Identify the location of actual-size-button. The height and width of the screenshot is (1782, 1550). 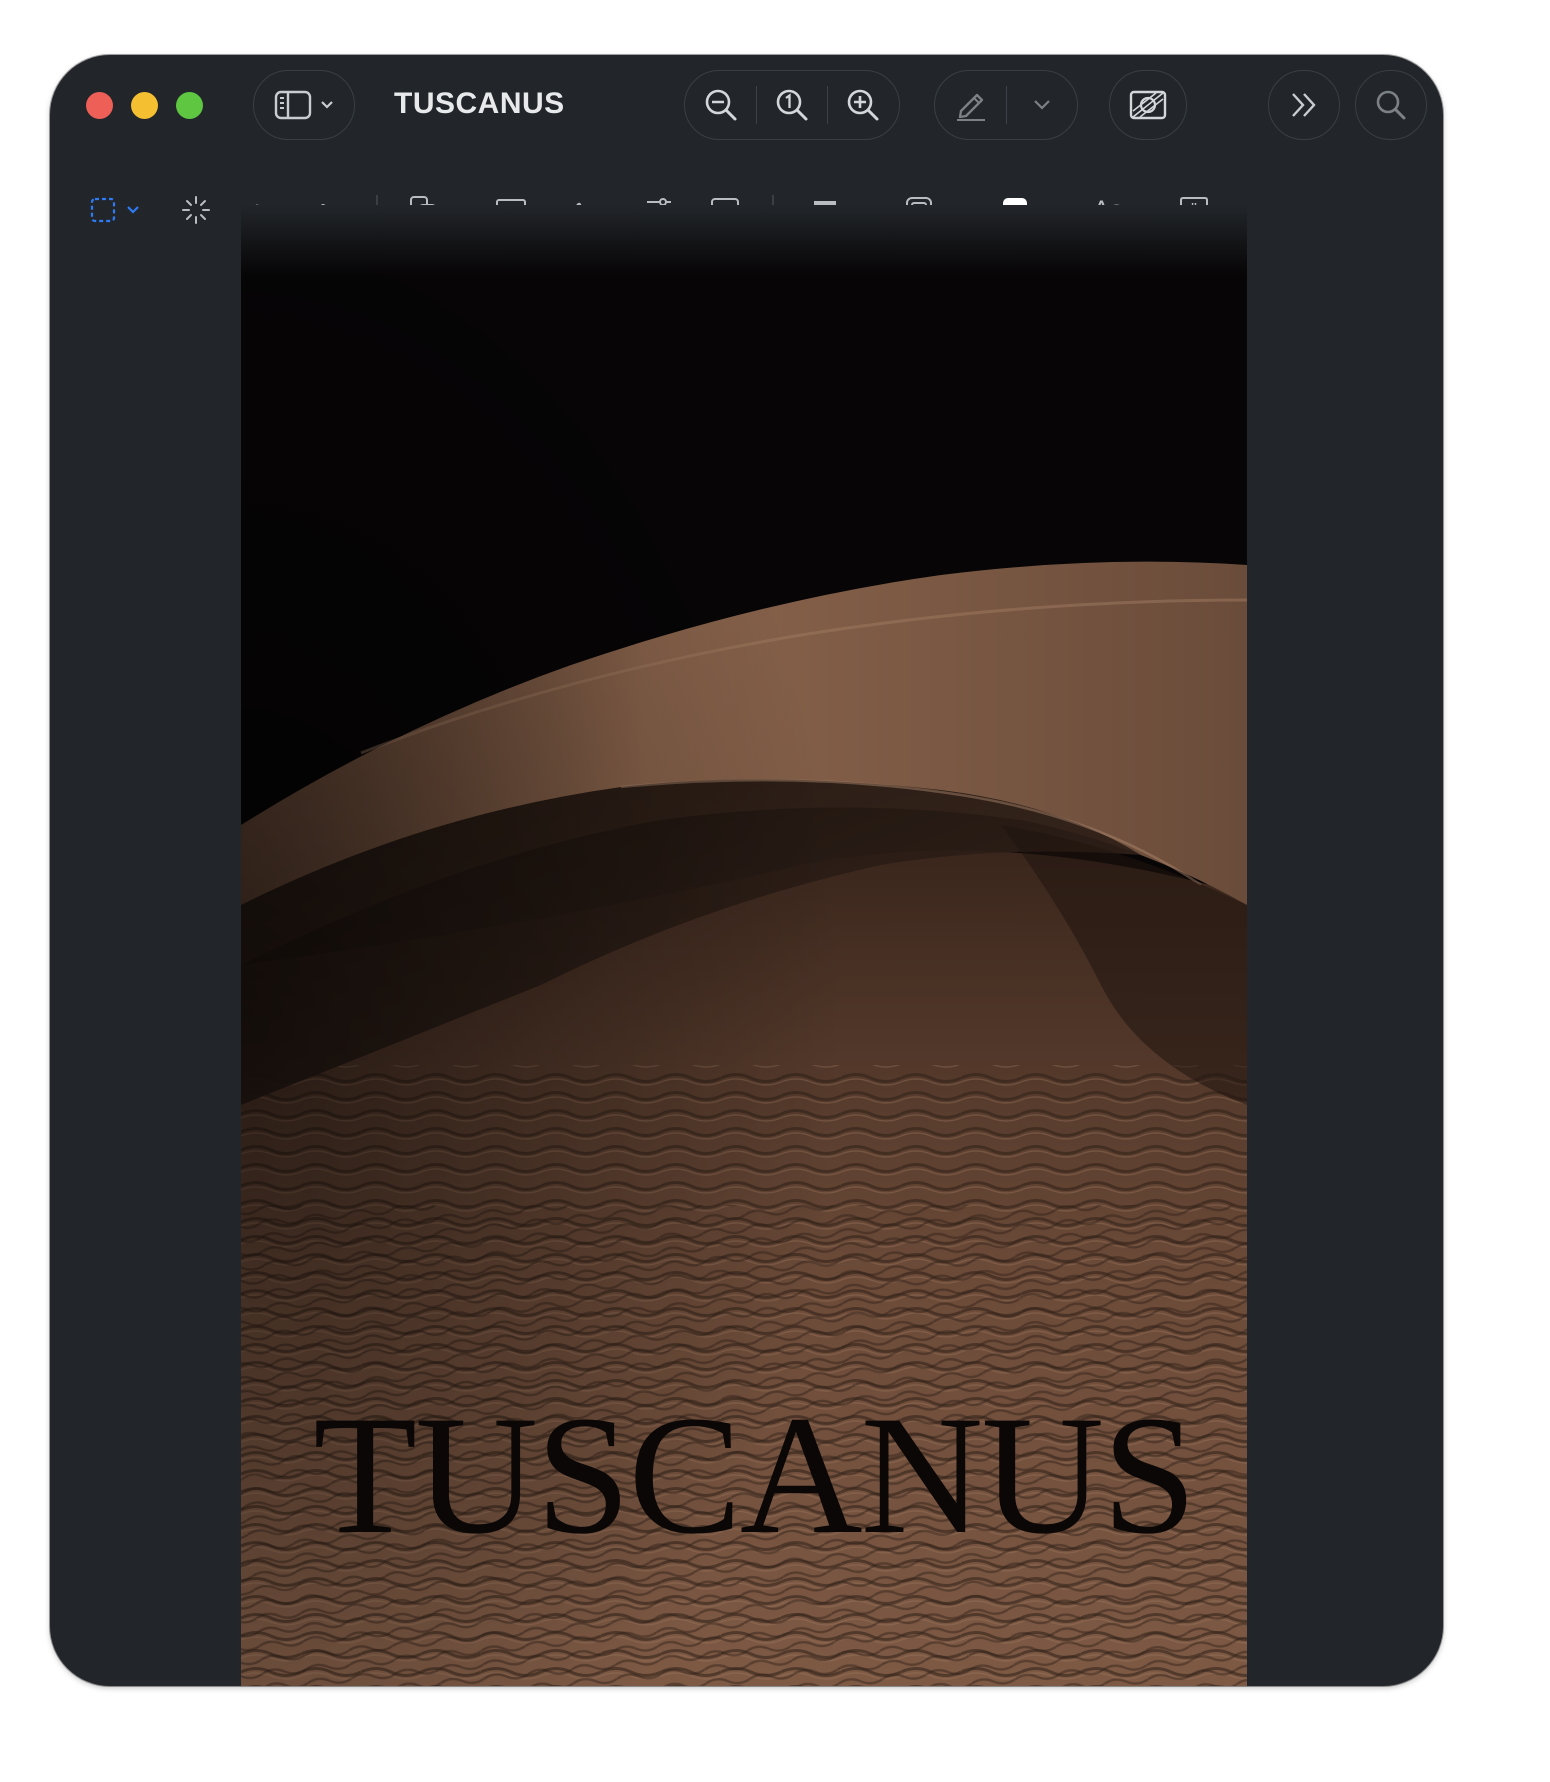
(792, 105).